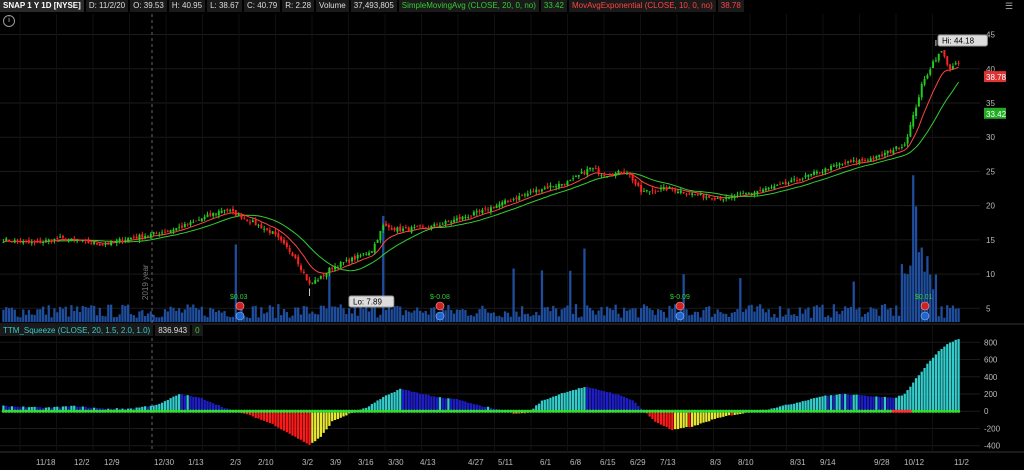 The image size is (1024, 470). What do you see at coordinates (914, 462) in the screenshot?
I see `date-tick-label: 10/12` at bounding box center [914, 462].